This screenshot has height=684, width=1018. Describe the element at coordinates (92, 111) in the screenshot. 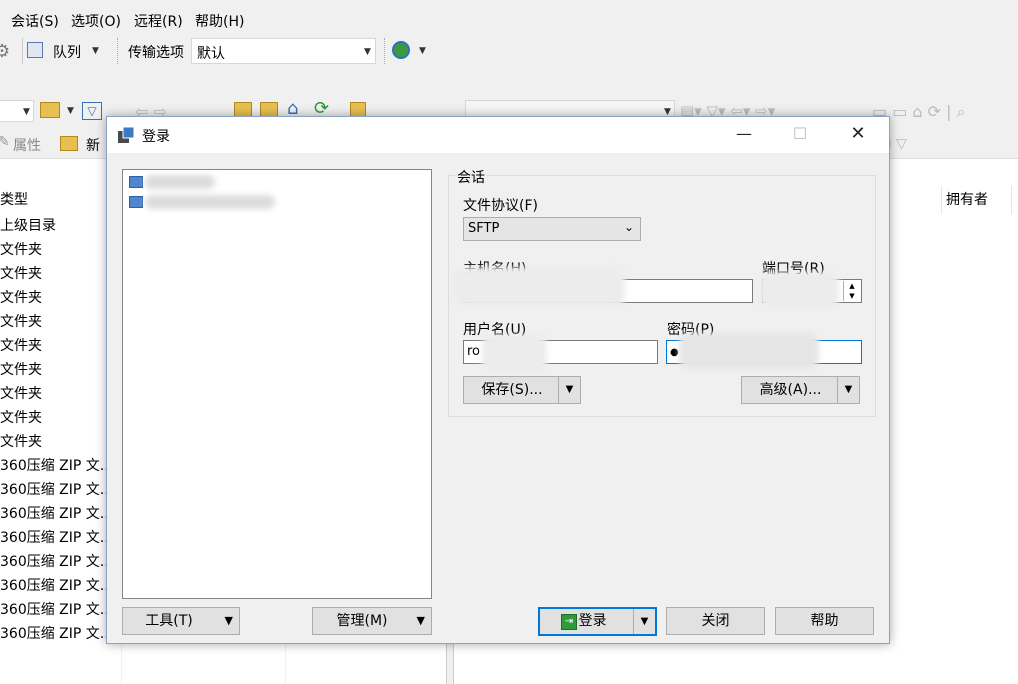

I see `filter-icon: ▽` at that location.